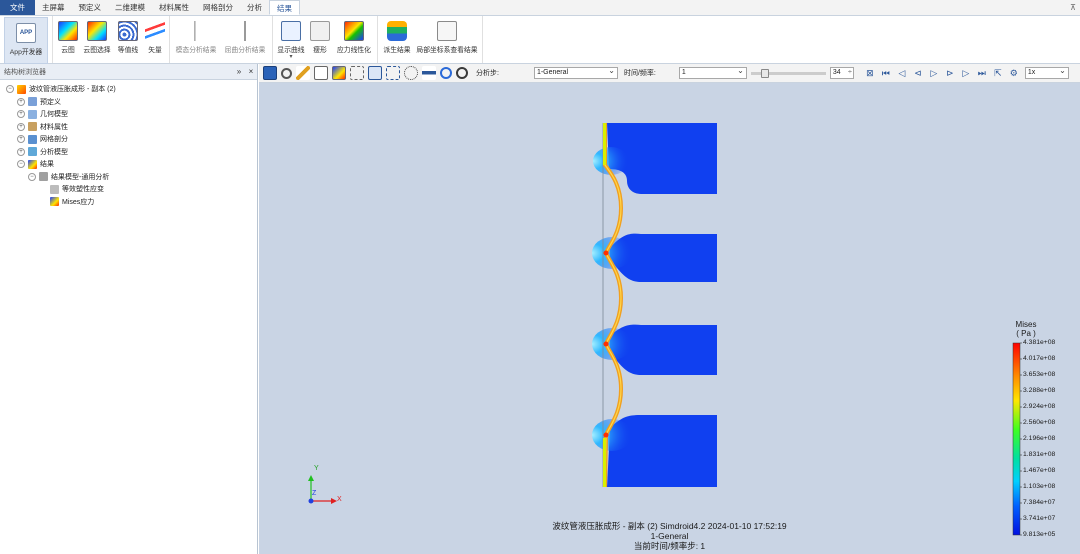 The width and height of the screenshot is (1080, 554). Describe the element at coordinates (218, 7) in the screenshot. I see `menu-tab-mesh: 网格剖分` at that location.